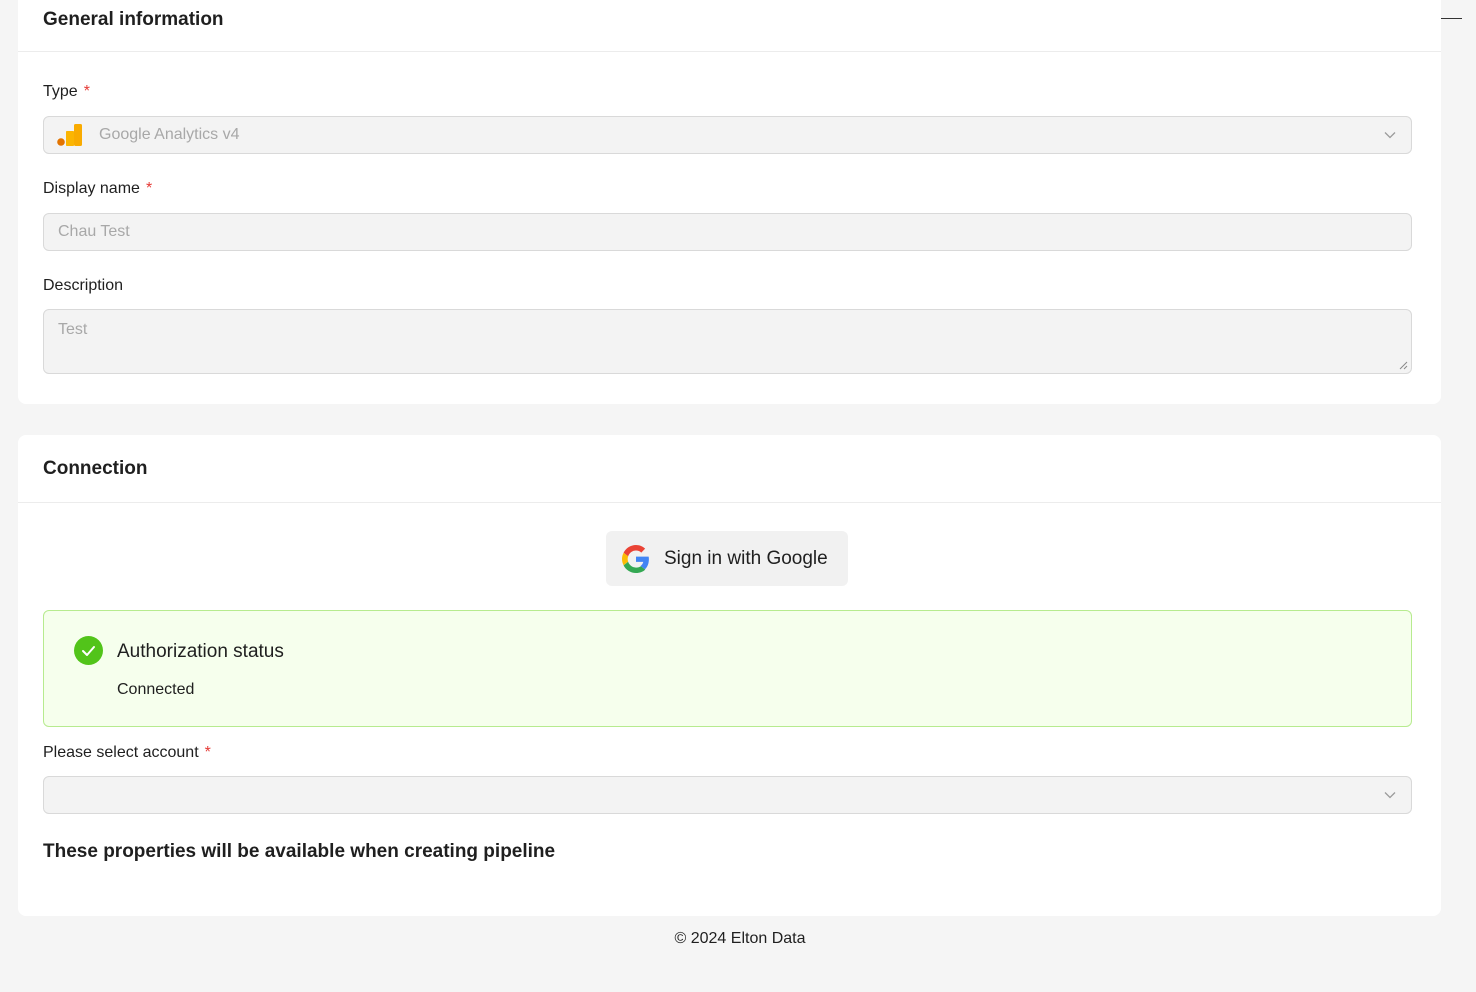  I want to click on display-name-label: Display name *, so click(97, 189).